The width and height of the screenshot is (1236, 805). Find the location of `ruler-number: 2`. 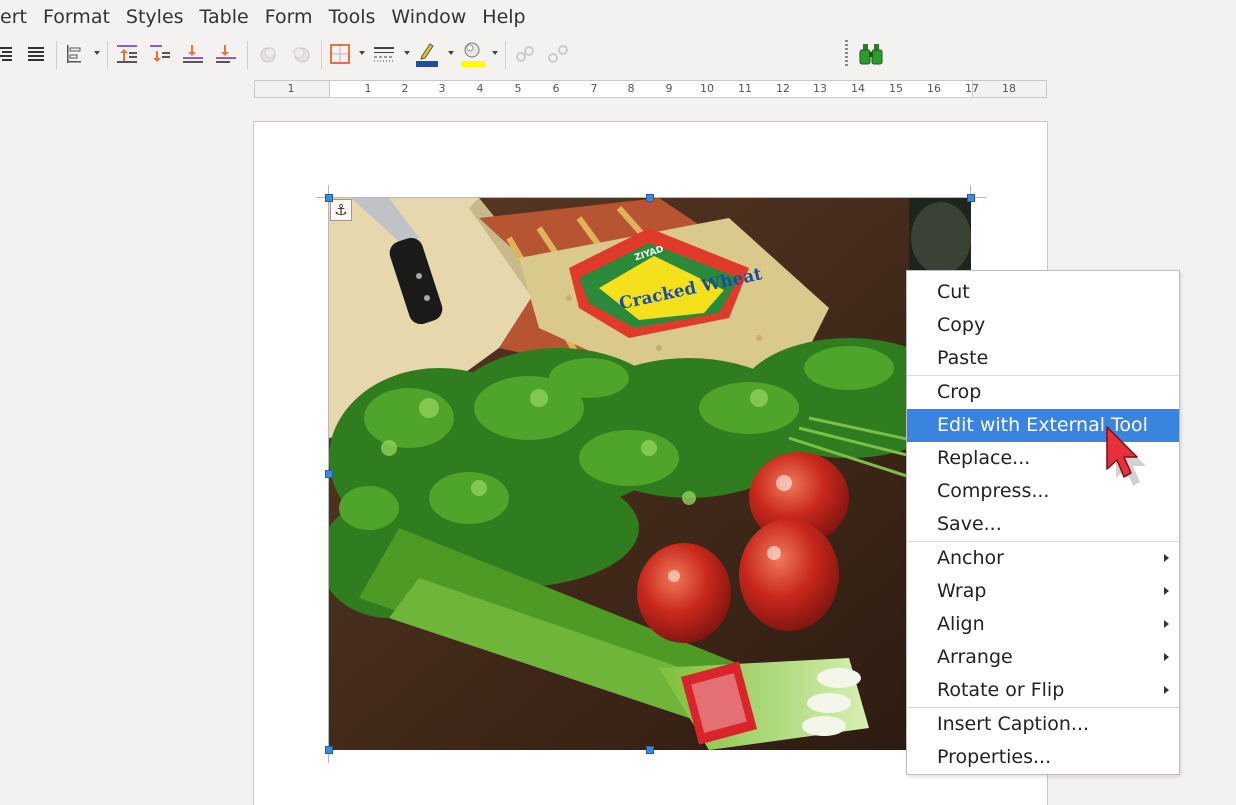

ruler-number: 2 is located at coordinates (405, 88).